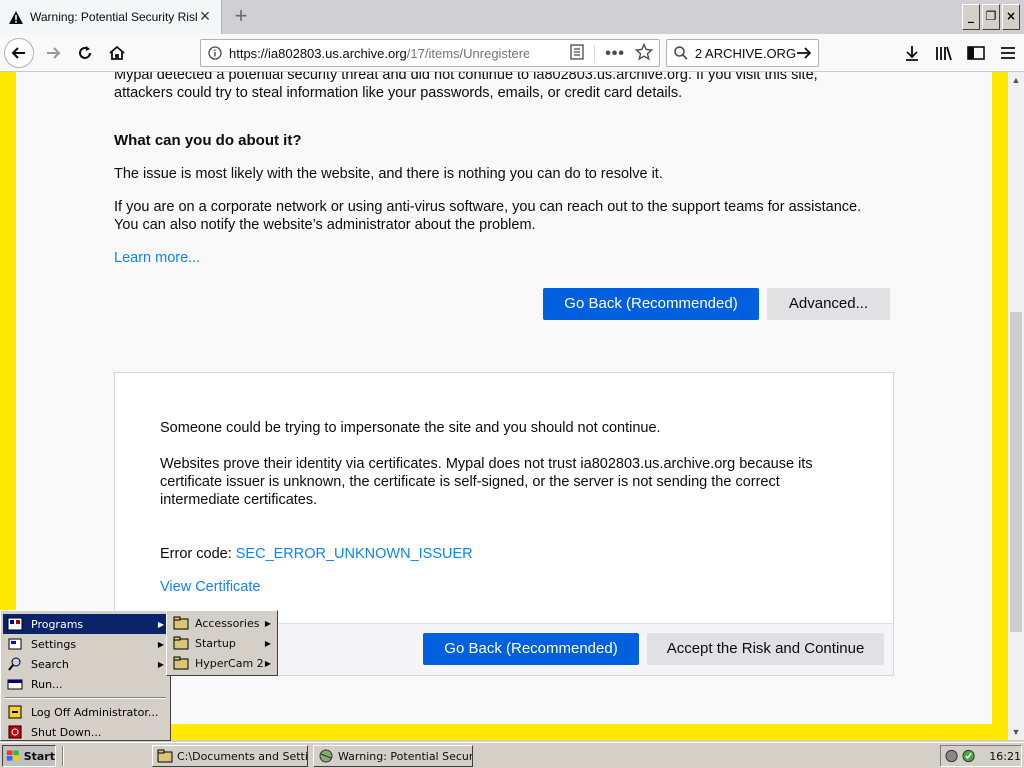 Image resolution: width=1024 pixels, height=768 pixels. Describe the element at coordinates (318, 53) in the screenshot. I see `url-host: https://ia802803.us.archive.org` at that location.